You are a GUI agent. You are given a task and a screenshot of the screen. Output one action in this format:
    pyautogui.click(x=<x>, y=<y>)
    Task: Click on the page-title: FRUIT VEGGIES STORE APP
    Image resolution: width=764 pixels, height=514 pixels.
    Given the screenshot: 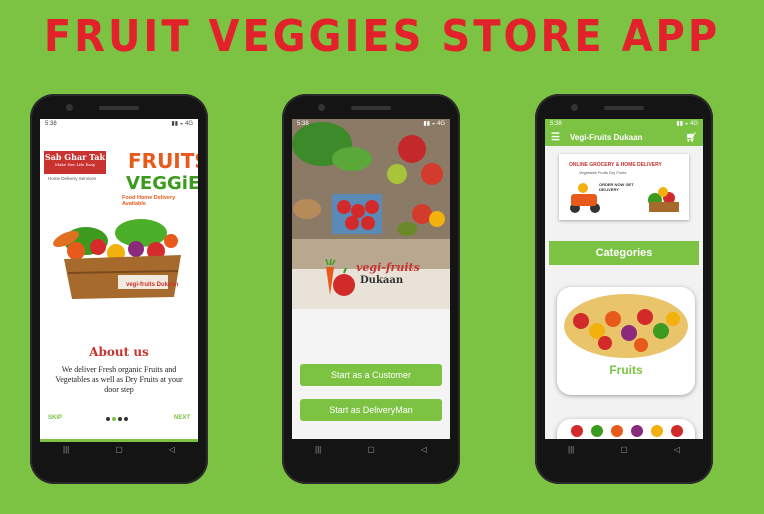 What is the action you would take?
    pyautogui.click(x=382, y=37)
    